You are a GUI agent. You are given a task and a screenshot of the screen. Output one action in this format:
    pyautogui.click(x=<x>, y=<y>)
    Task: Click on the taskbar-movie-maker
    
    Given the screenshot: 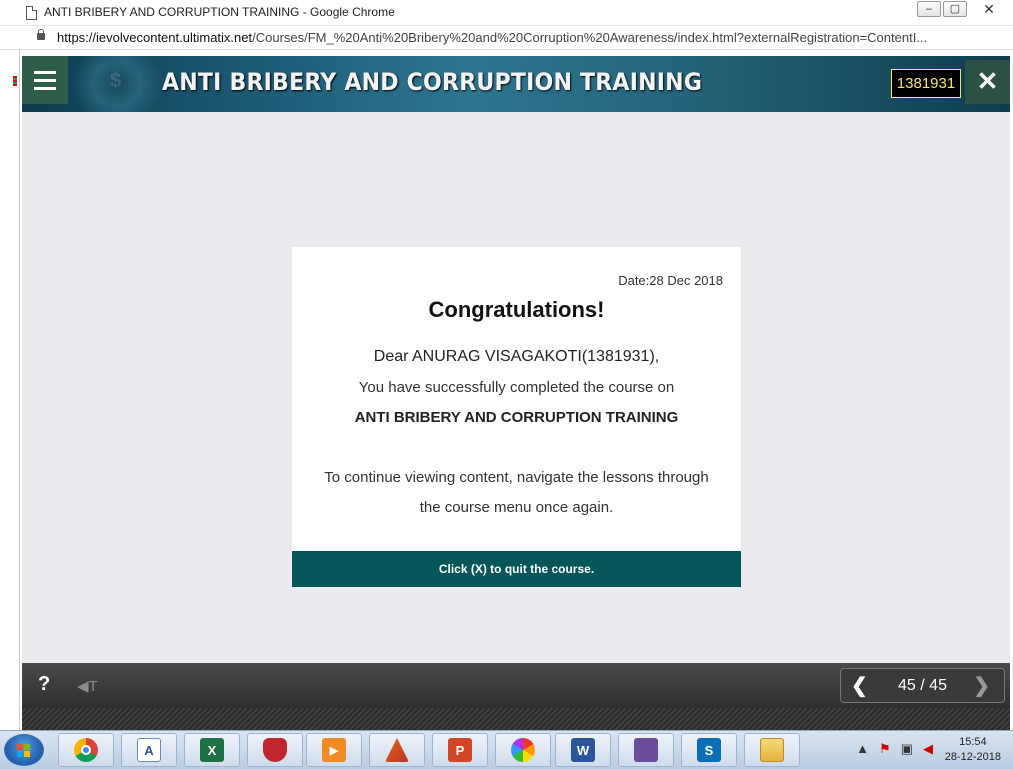 What is the action you would take?
    pyautogui.click(x=646, y=750)
    